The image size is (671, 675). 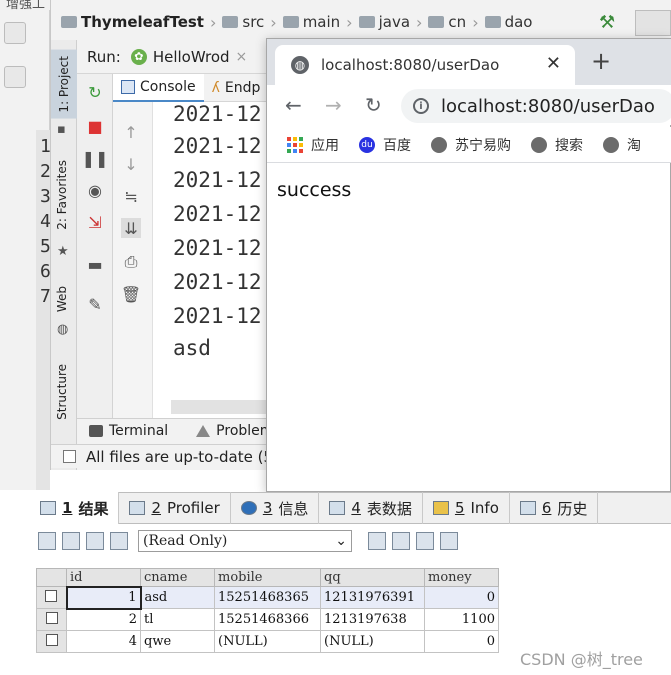 What do you see at coordinates (95, 222) in the screenshot?
I see `exit-icon: ⇲` at bounding box center [95, 222].